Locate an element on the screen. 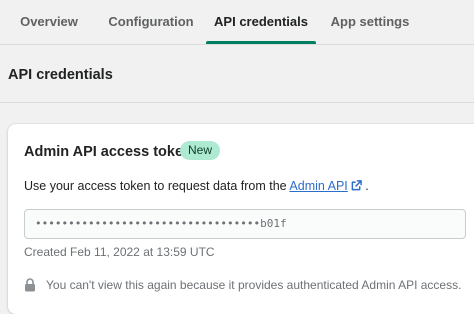 The image size is (474, 314). lock-icon is located at coordinates (30, 285).